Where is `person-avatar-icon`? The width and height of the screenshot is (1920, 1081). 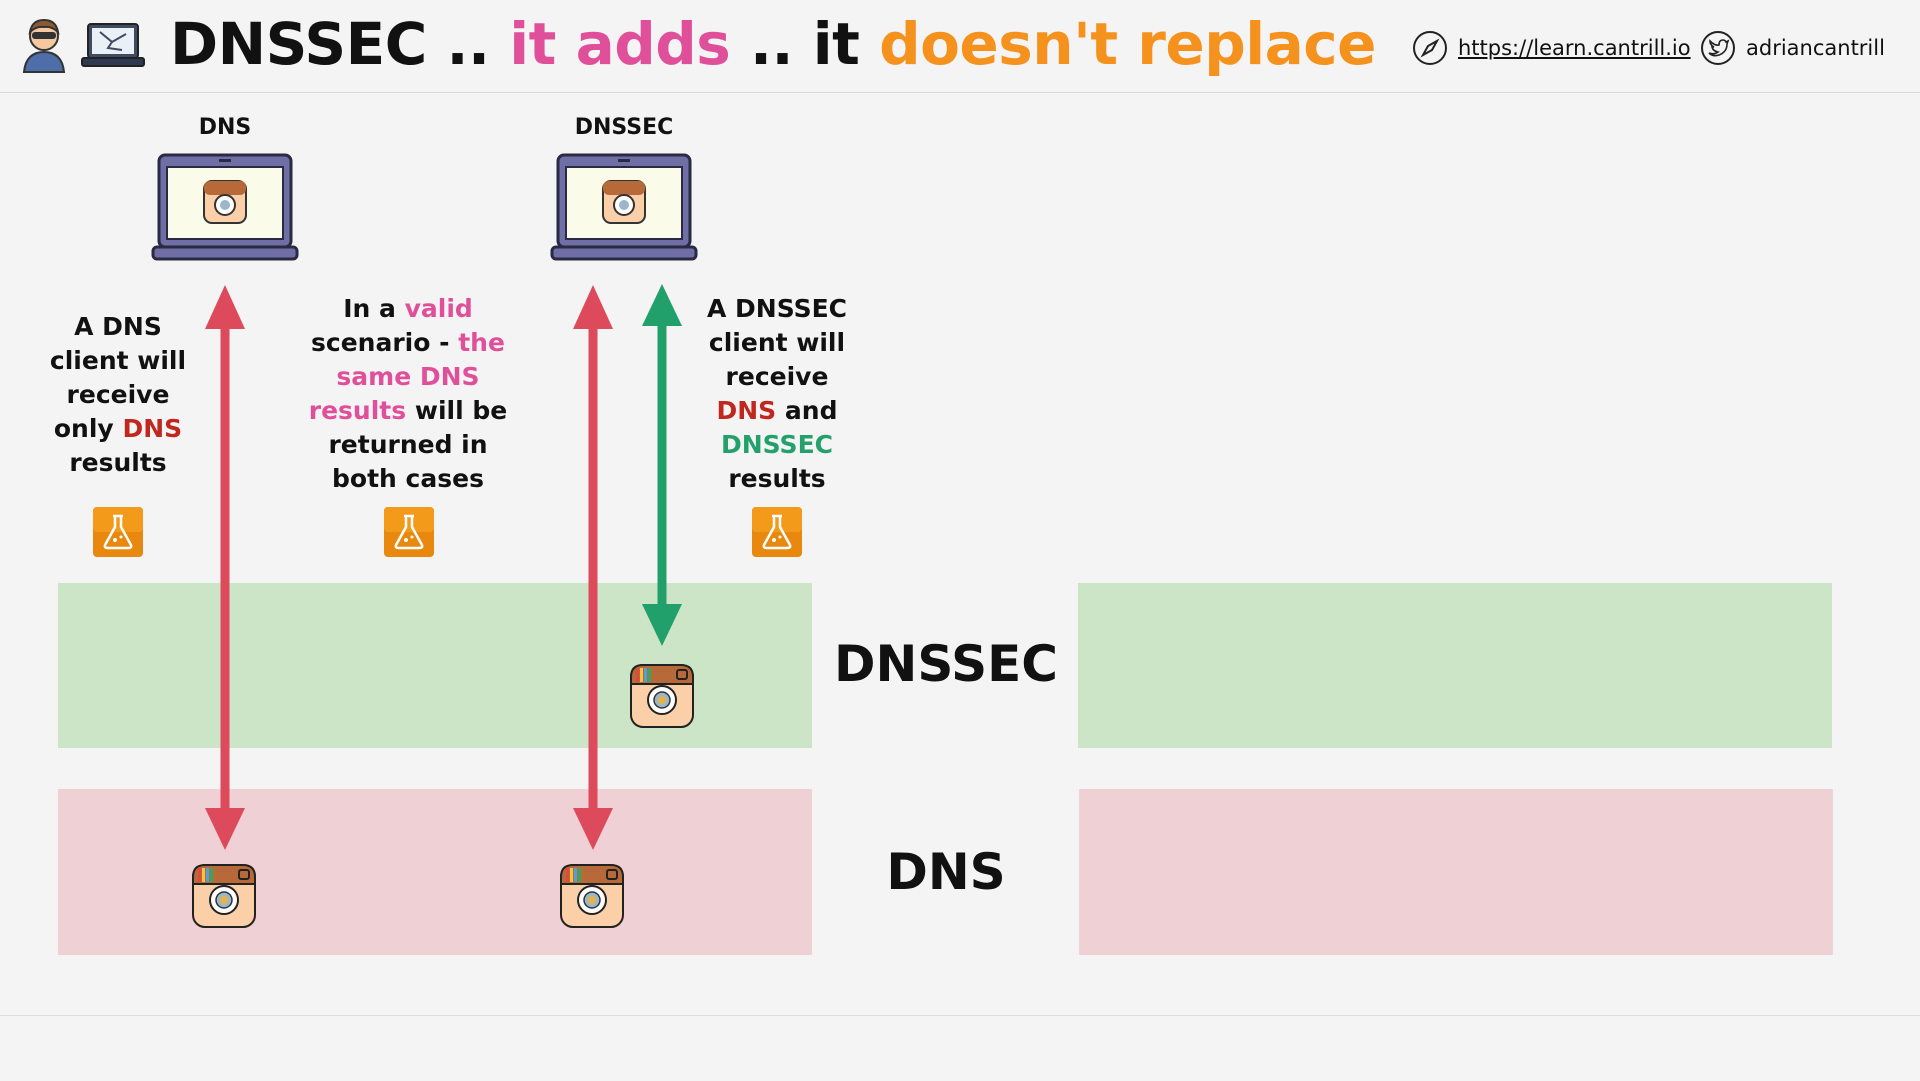 person-avatar-icon is located at coordinates (44, 46).